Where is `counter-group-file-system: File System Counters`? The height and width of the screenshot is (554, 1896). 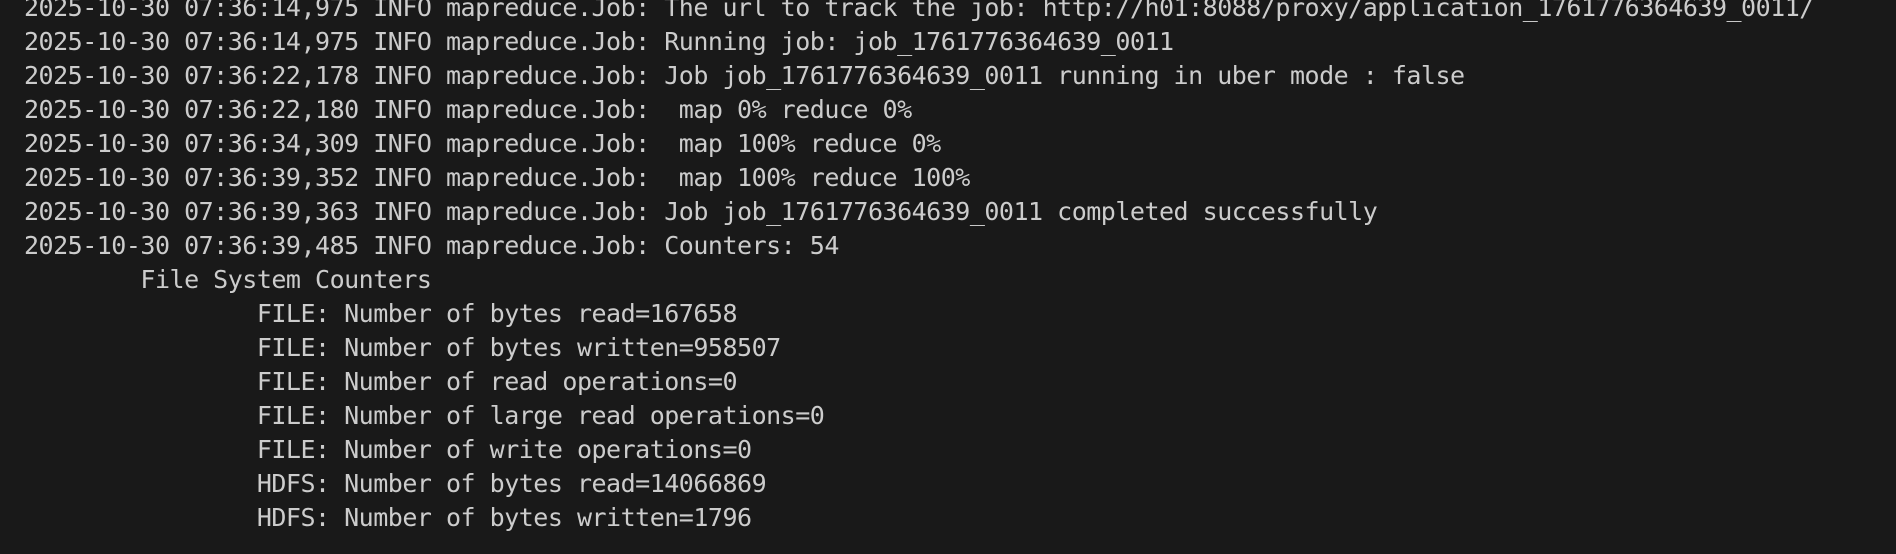 counter-group-file-system: File System Counters is located at coordinates (228, 279).